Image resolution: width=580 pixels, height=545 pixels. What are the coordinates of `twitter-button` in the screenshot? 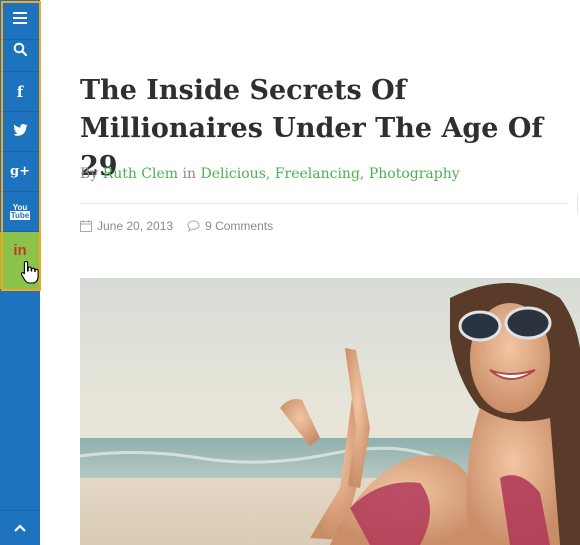 It's located at (20, 132).